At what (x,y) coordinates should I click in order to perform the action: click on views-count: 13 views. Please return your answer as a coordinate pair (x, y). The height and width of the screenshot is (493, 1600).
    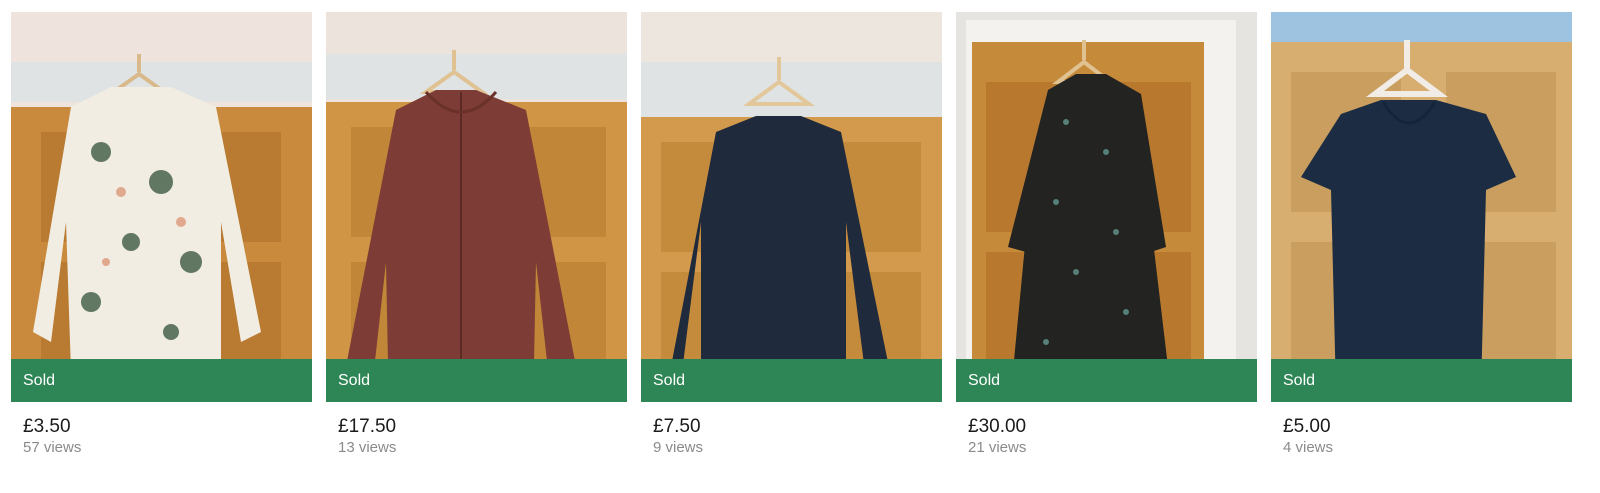
    Looking at the image, I should click on (367, 447).